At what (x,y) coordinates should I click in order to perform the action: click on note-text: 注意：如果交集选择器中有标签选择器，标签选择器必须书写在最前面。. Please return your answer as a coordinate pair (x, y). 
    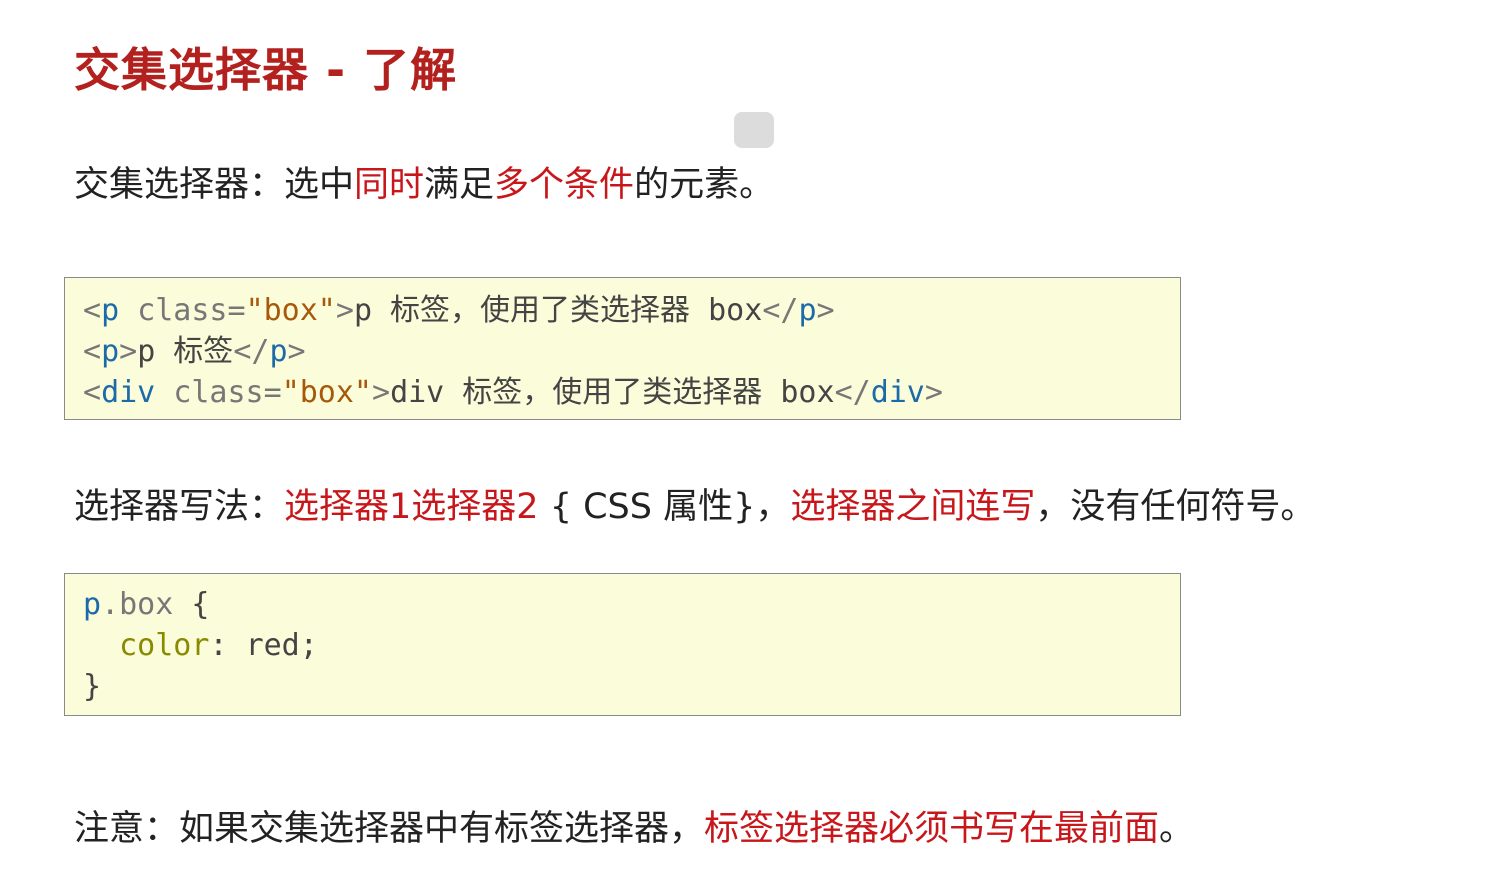
    Looking at the image, I should click on (634, 825).